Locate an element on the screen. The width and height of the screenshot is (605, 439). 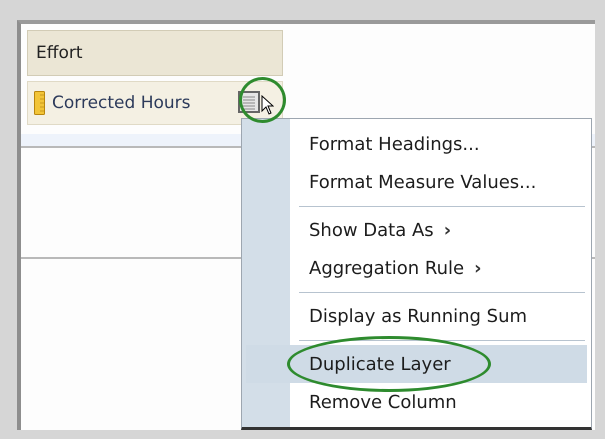
menu-item: Show Data As › is located at coordinates (416, 230).